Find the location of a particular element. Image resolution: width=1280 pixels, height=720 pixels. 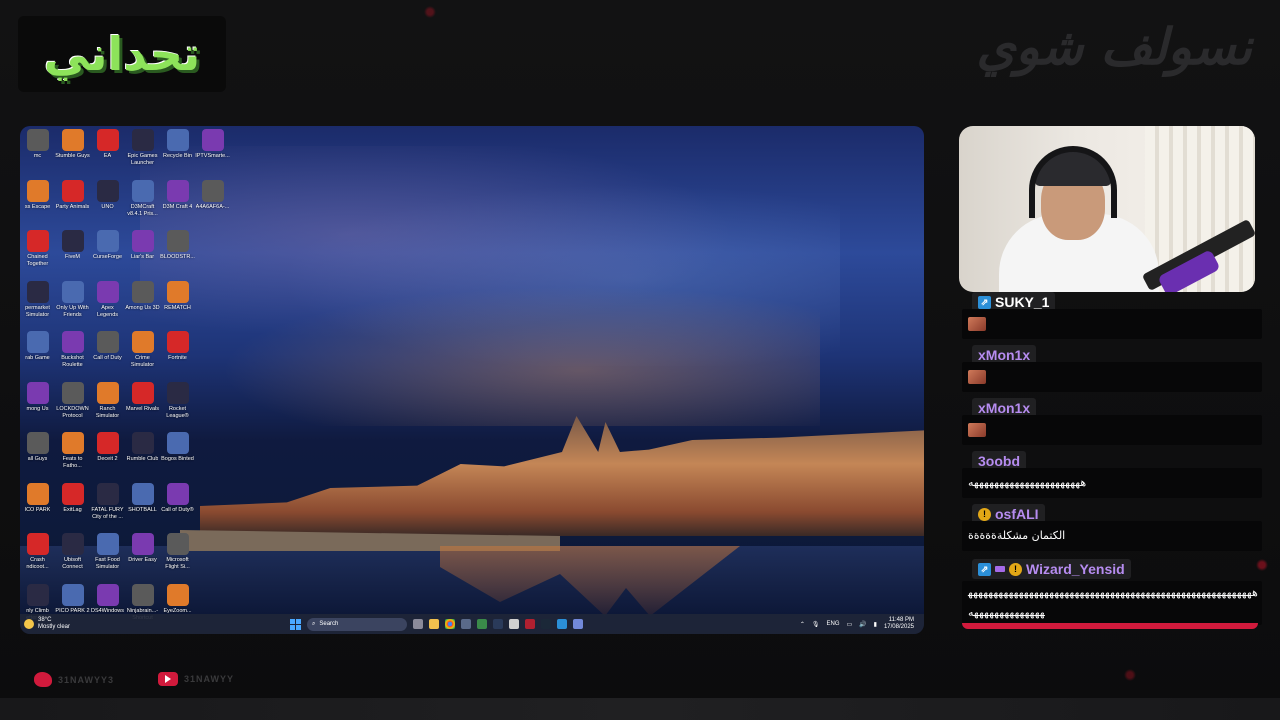

logo-text: تحداني is located at coordinates (122, 54).